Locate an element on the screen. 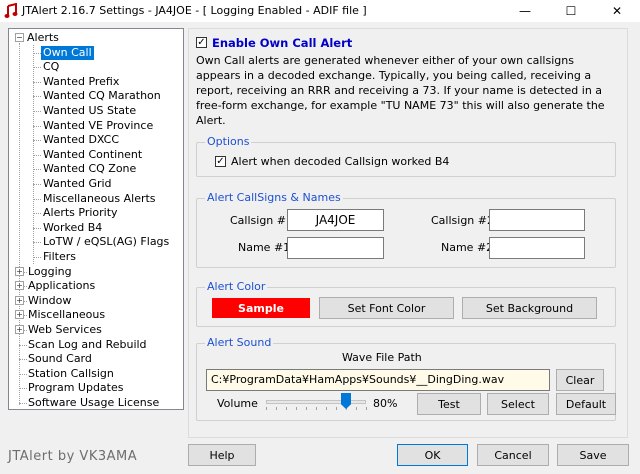 This screenshot has height=474, width=640. enable-own-call-checkbox: ✓ is located at coordinates (201, 42).